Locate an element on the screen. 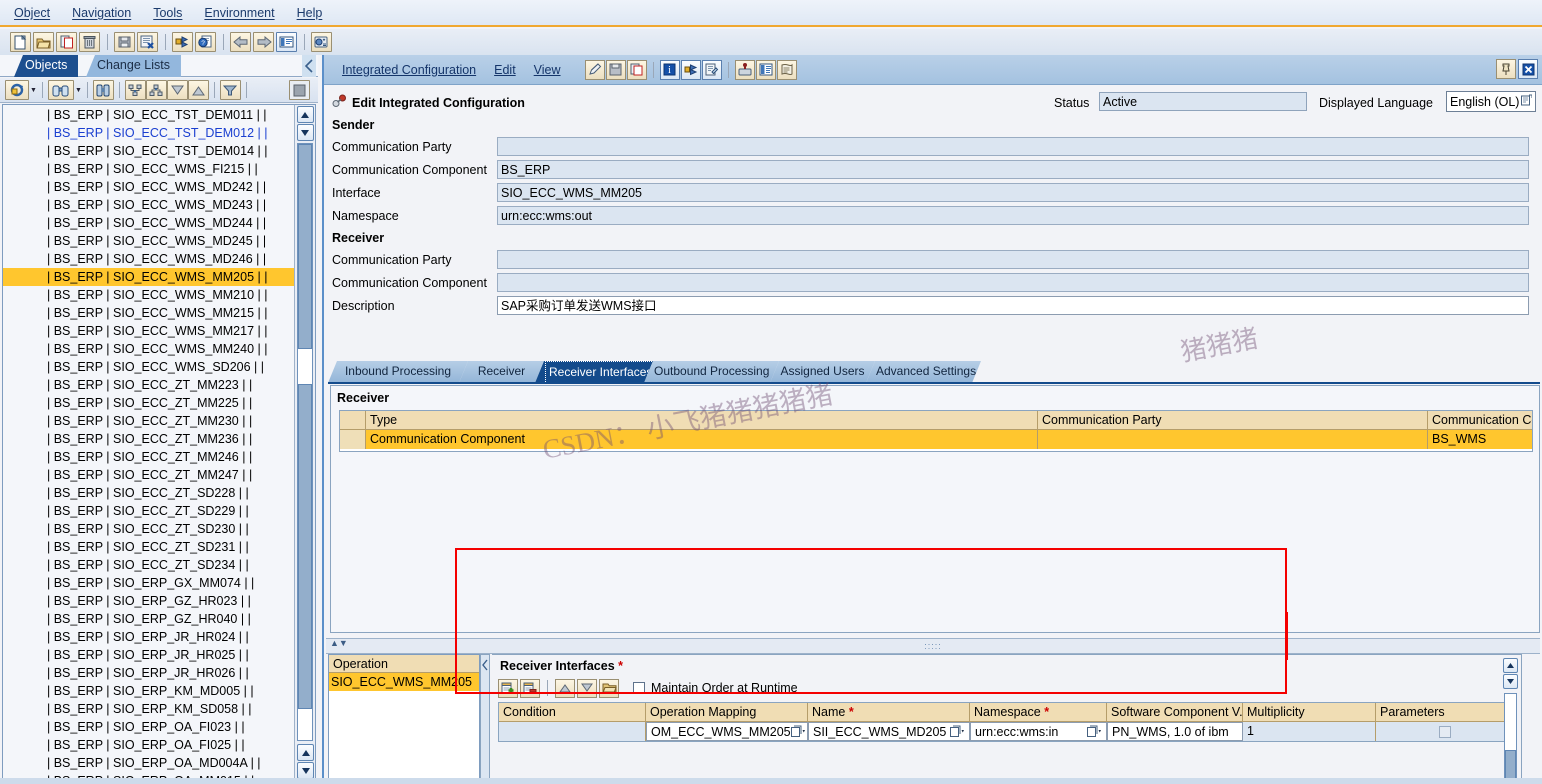 This screenshot has height=784, width=1542. menu-navigation: Navigation is located at coordinates (101, 13).